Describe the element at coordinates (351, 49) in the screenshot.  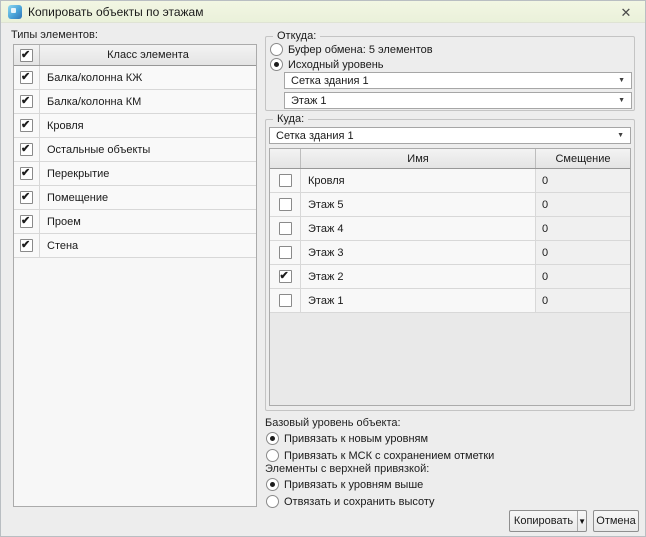
I see `radio-source-clipboard: Буфер обмена: 5 элементов` at that location.